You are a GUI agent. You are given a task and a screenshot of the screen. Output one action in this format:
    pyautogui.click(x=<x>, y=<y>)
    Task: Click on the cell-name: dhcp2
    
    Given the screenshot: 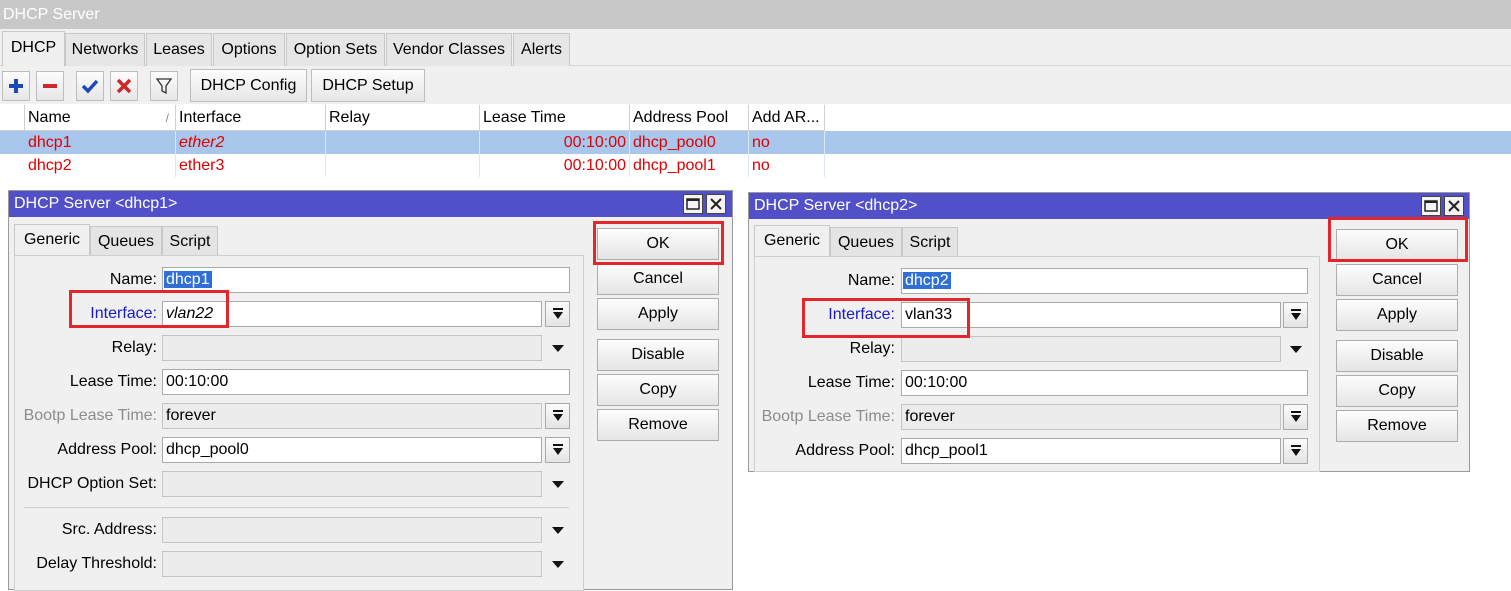 What is the action you would take?
    pyautogui.click(x=100, y=165)
    